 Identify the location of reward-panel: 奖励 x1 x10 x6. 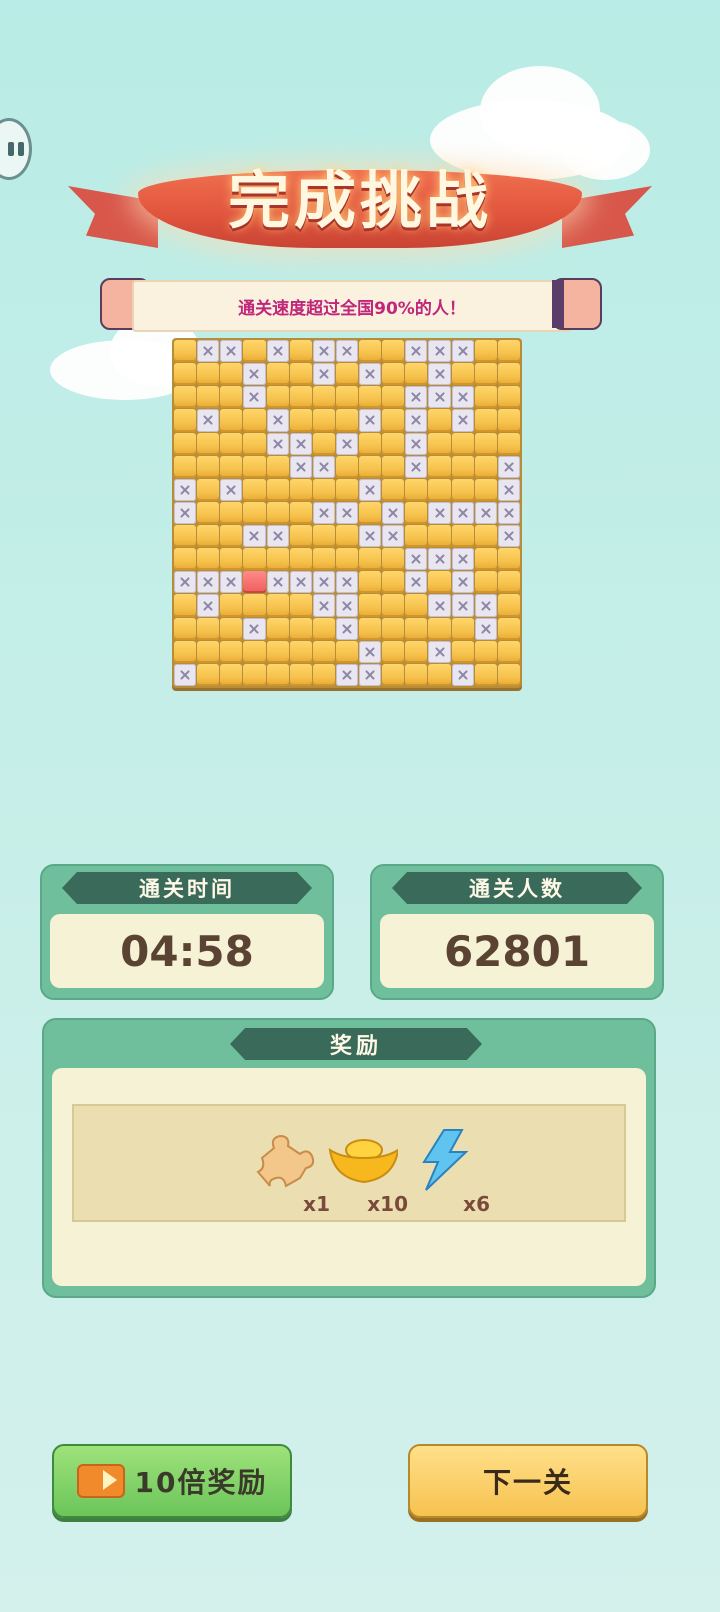
(349, 1158).